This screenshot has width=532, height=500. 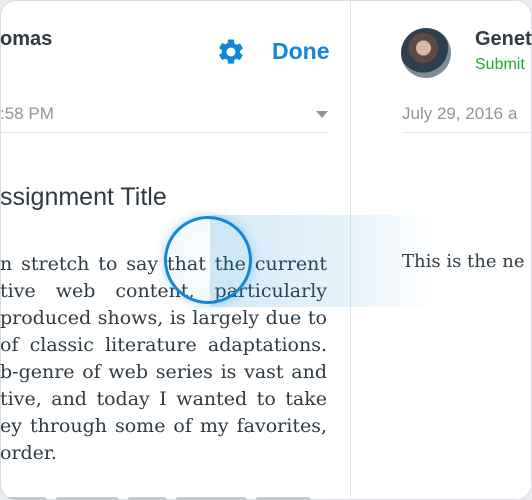 What do you see at coordinates (460, 113) in the screenshot?
I see `submission-date: July 29, 2016 a` at bounding box center [460, 113].